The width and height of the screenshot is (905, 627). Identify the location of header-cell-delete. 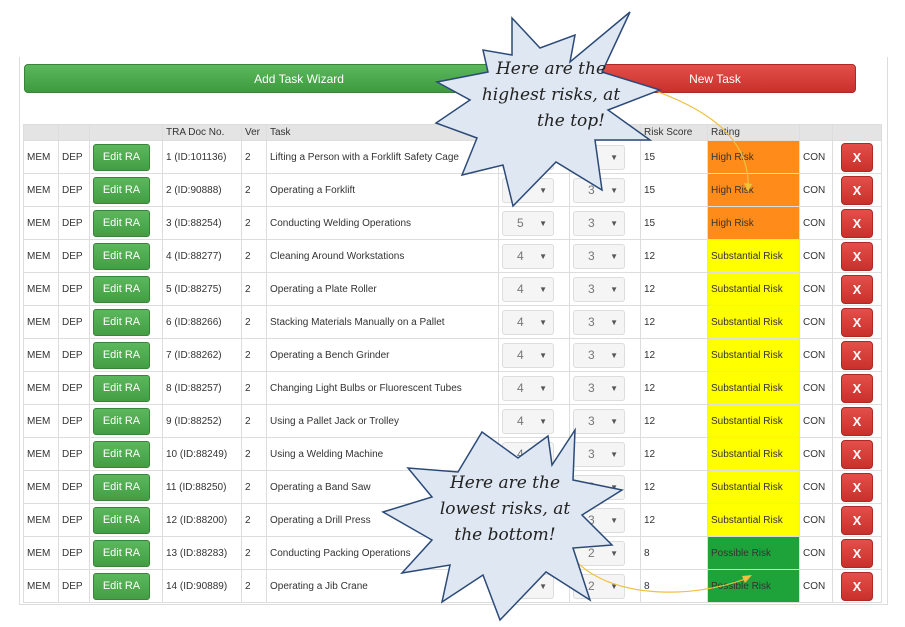
(857, 132).